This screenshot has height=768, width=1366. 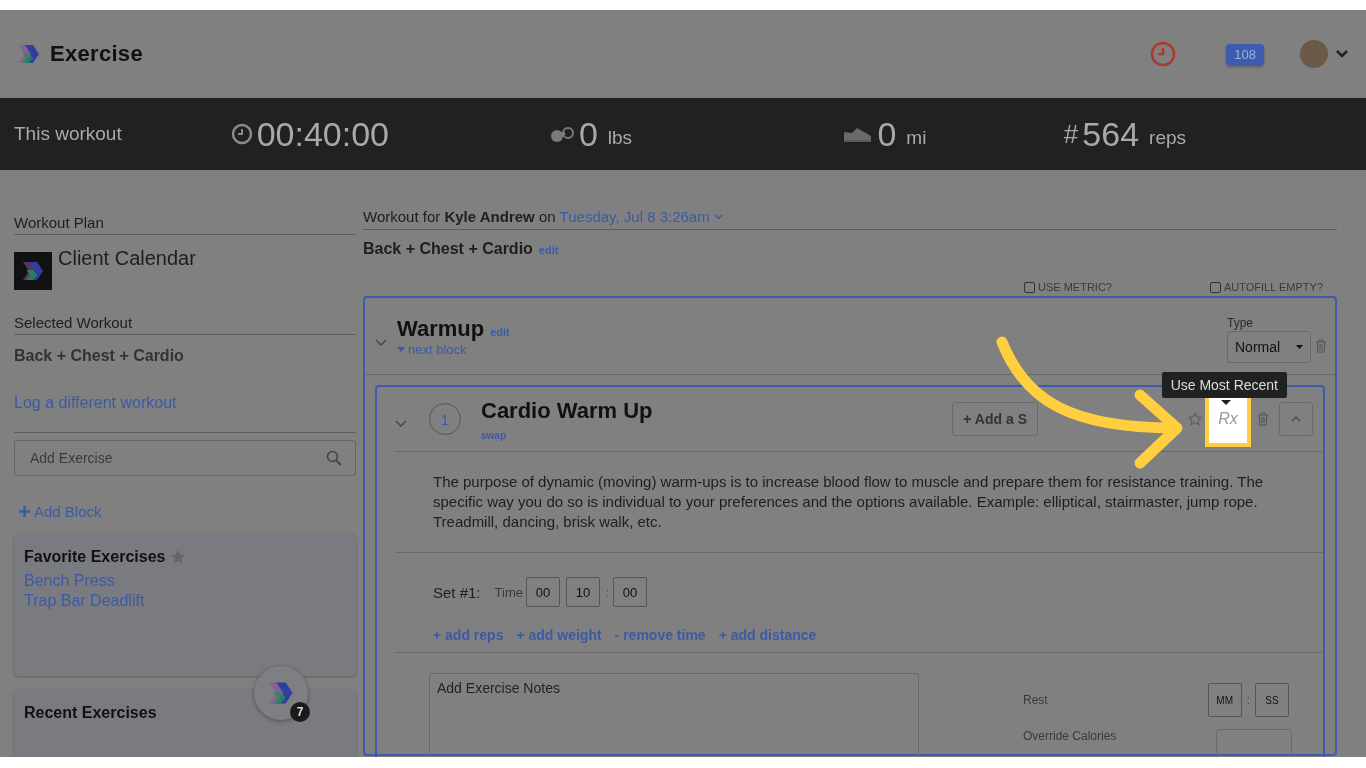 I want to click on change-workout-link: Log a different workout, so click(x=185, y=413).